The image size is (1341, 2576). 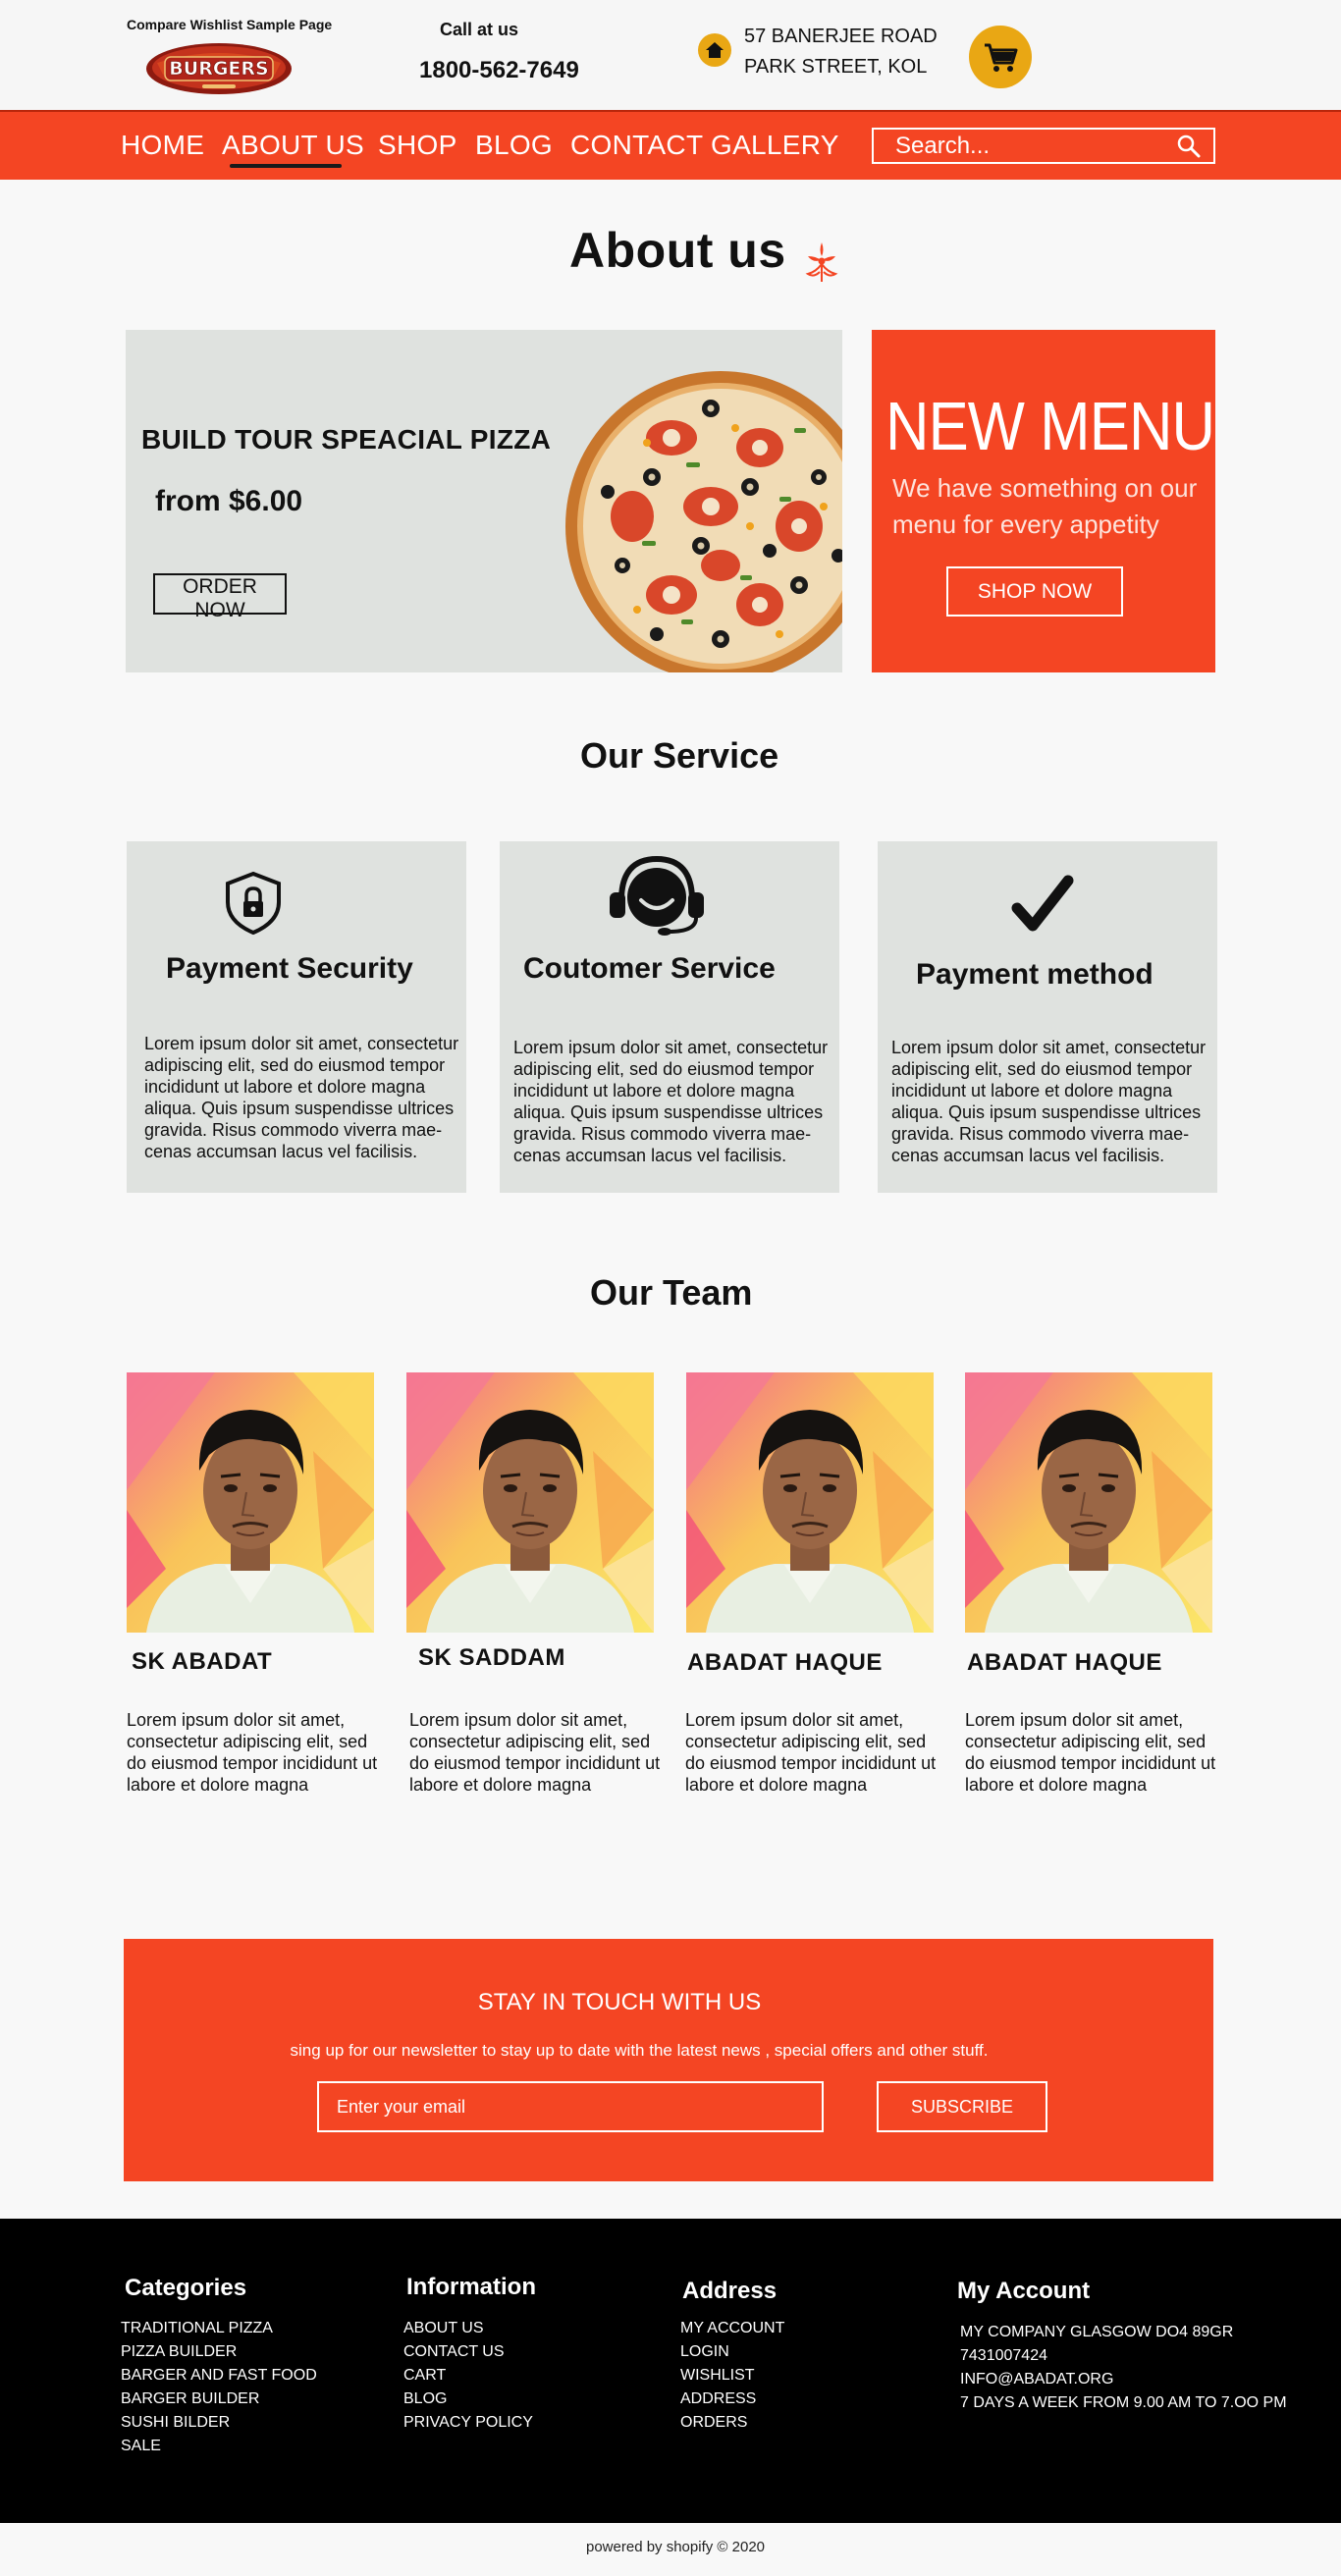 I want to click on service-title: Payment method, so click(x=1034, y=974).